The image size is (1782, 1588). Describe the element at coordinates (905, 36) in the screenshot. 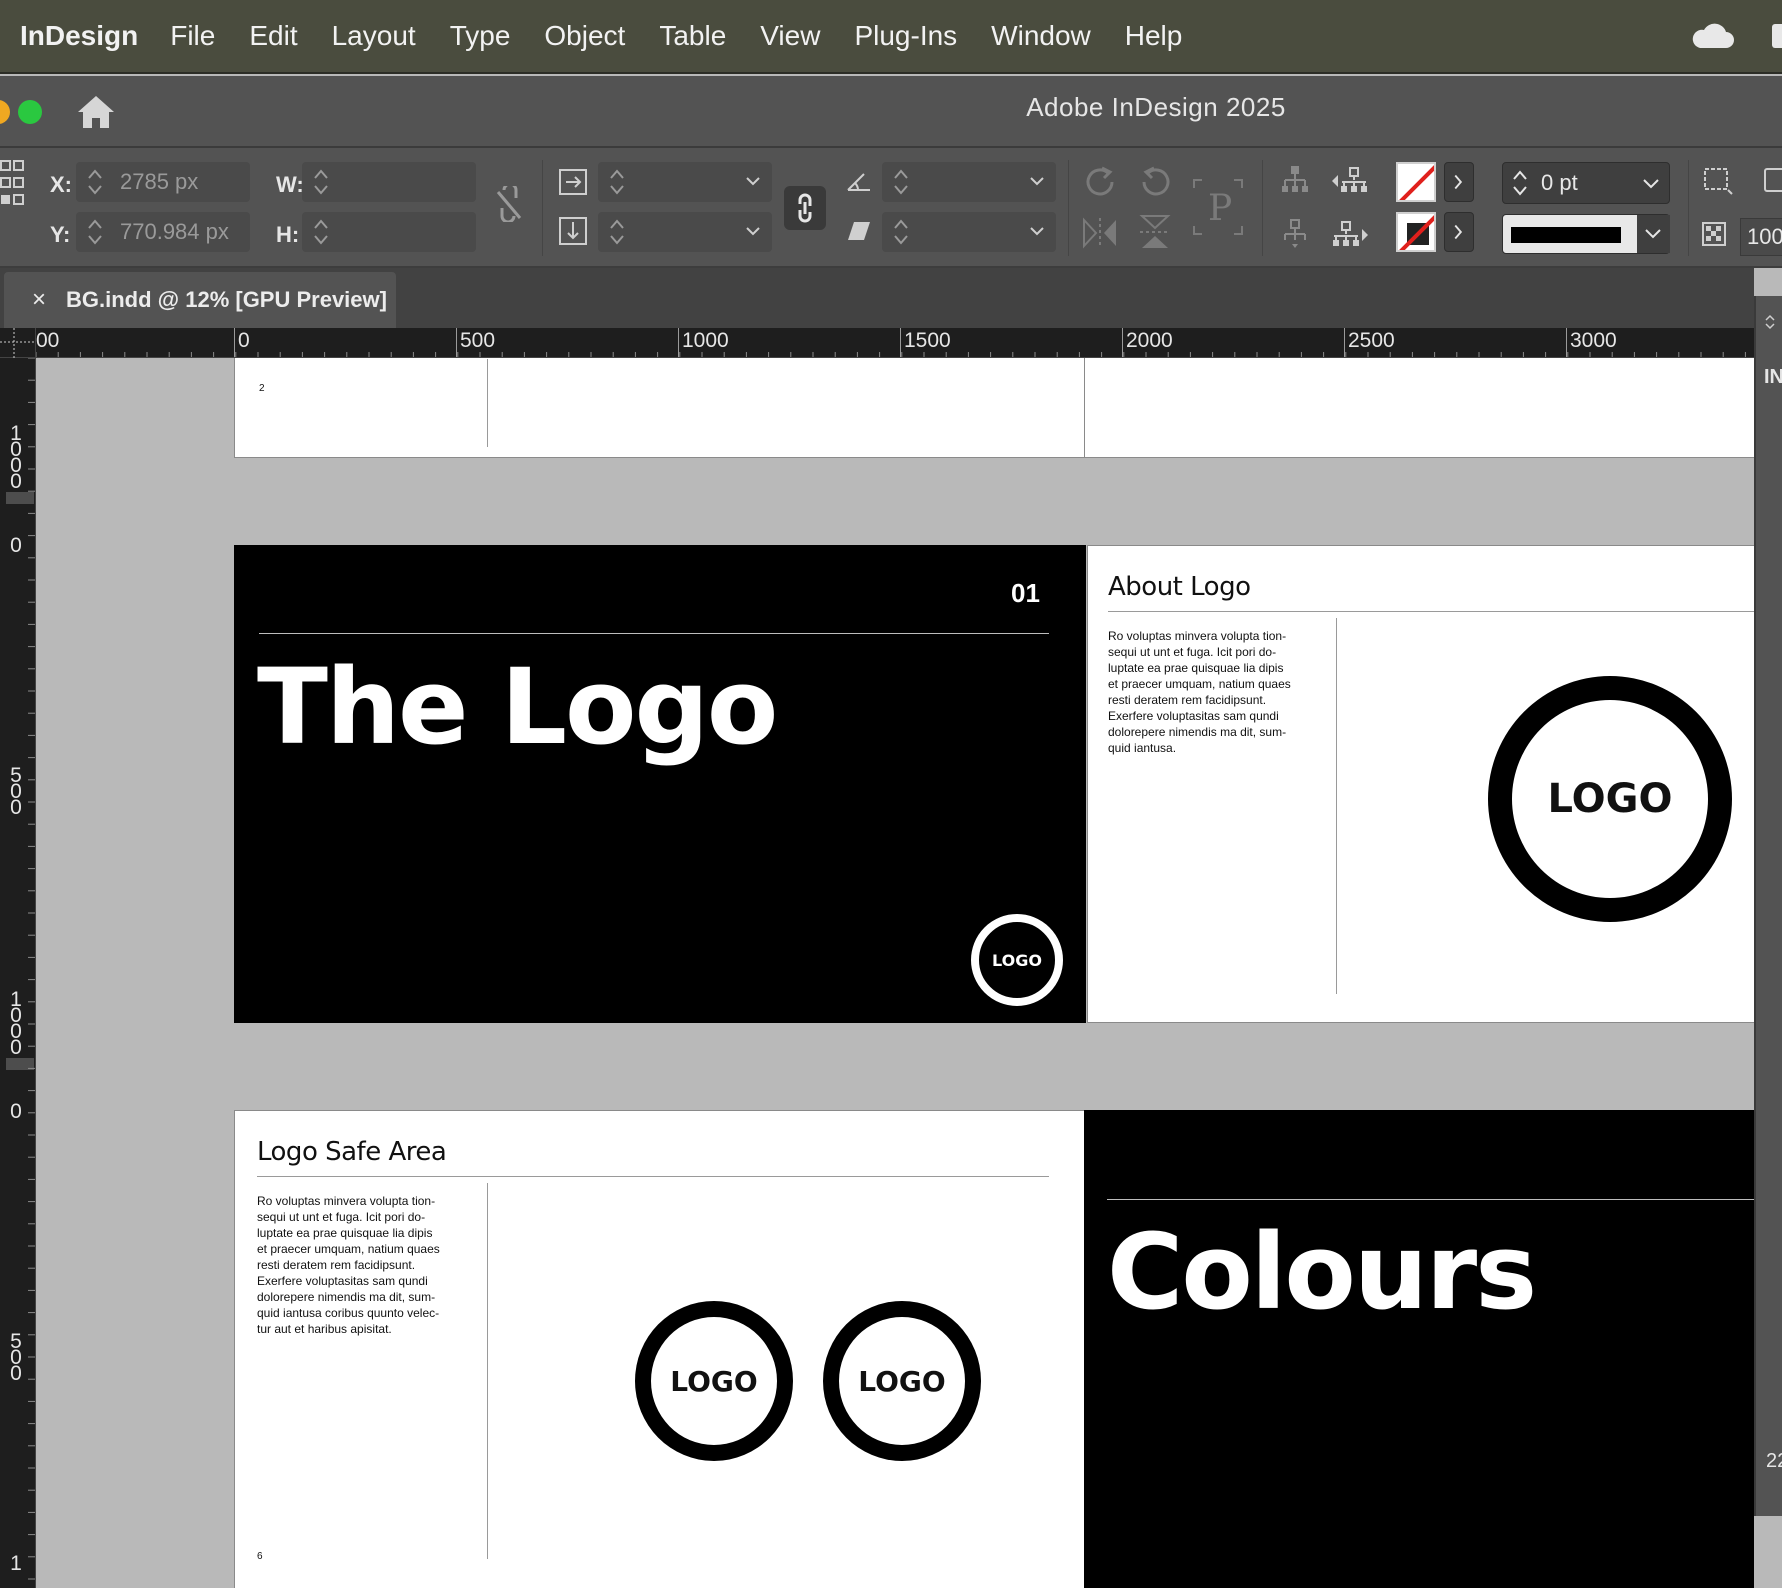

I see `menu-plug-ins: Plug-Ins` at that location.